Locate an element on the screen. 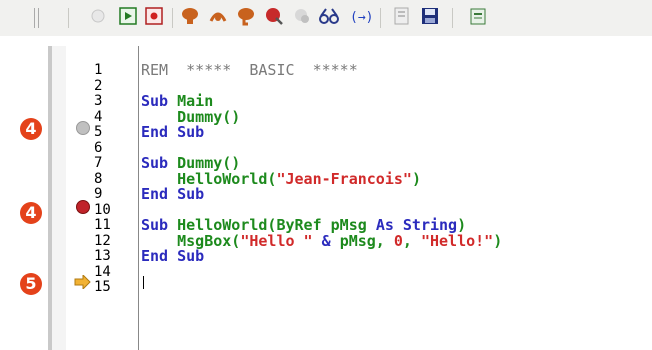  ide-start-icon is located at coordinates (98, 16).